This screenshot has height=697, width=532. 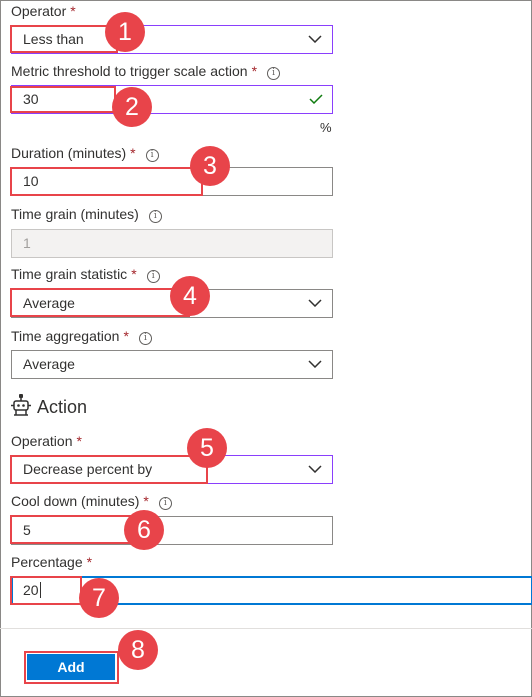 I want to click on duration-value: 10, so click(x=31, y=181).